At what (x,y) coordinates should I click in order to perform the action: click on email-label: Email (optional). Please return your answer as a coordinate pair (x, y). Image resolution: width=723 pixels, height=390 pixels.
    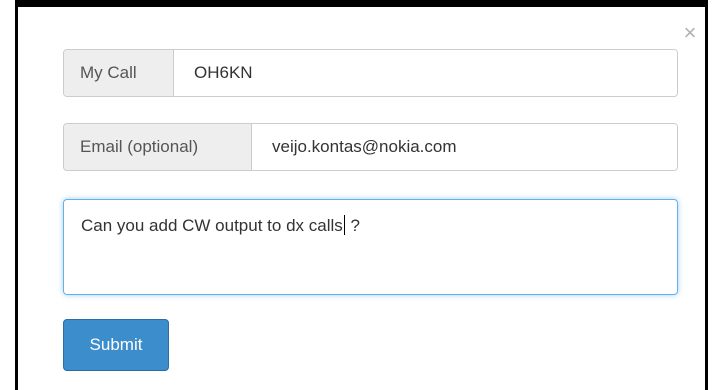
    Looking at the image, I should click on (158, 147).